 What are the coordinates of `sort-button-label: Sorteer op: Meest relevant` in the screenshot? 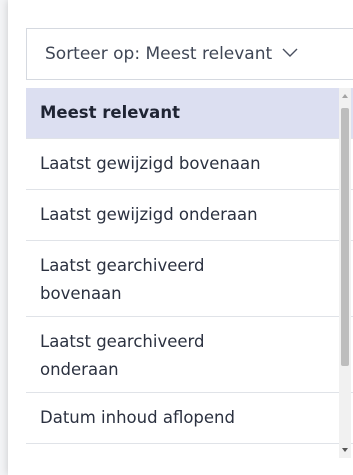 It's located at (159, 54).